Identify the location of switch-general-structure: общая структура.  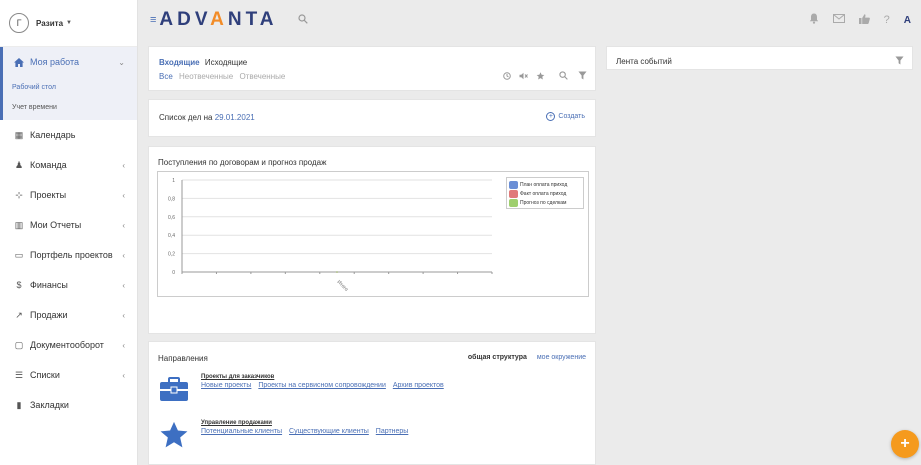
(497, 357).